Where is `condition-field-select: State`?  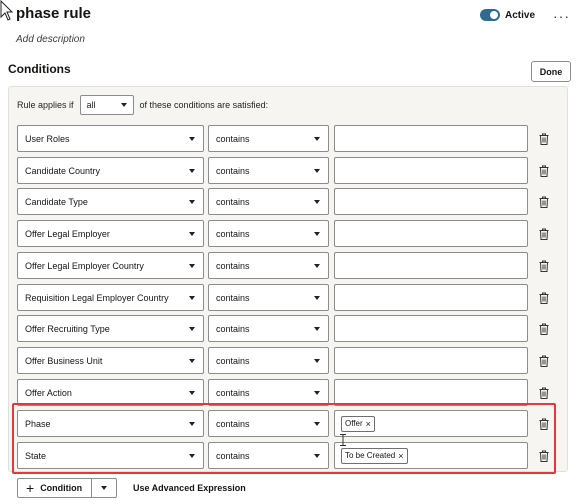 condition-field-select: State is located at coordinates (110, 455).